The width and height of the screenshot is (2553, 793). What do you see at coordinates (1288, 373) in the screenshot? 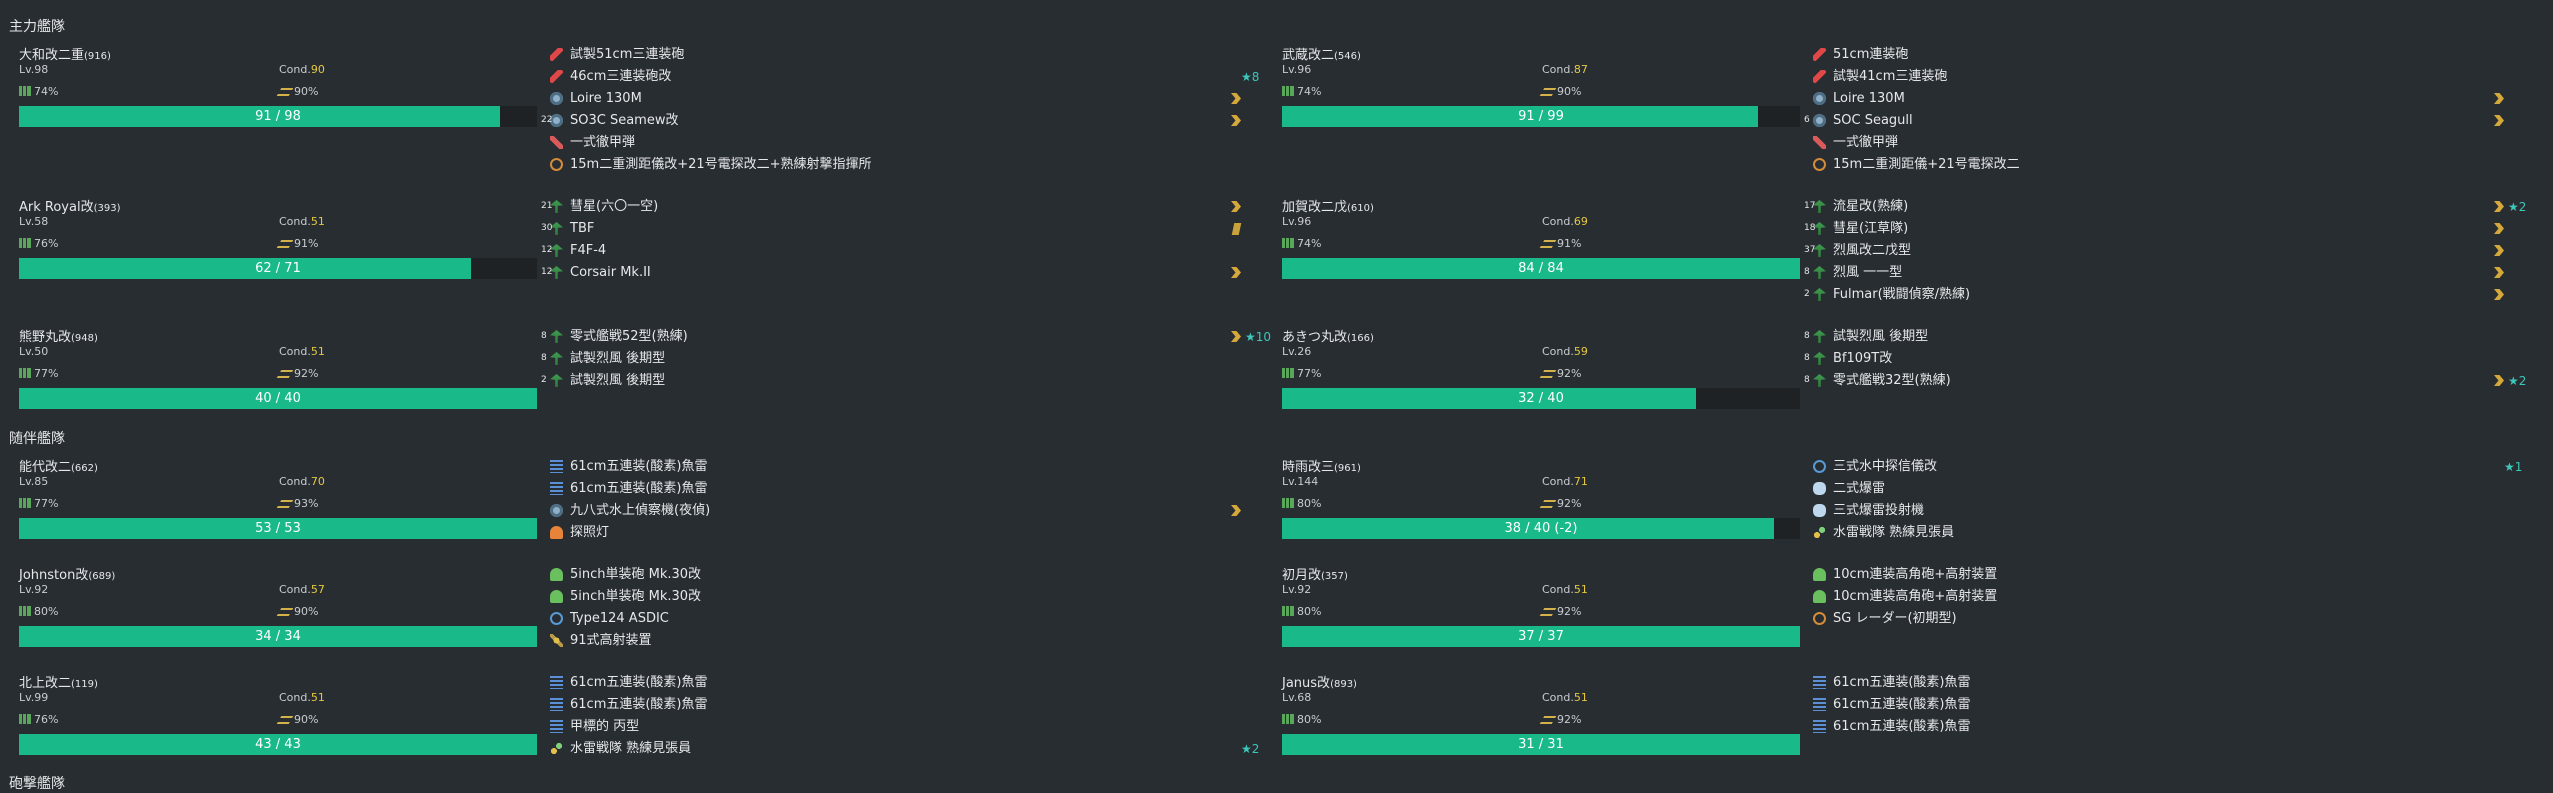
I see `fuel-icon` at bounding box center [1288, 373].